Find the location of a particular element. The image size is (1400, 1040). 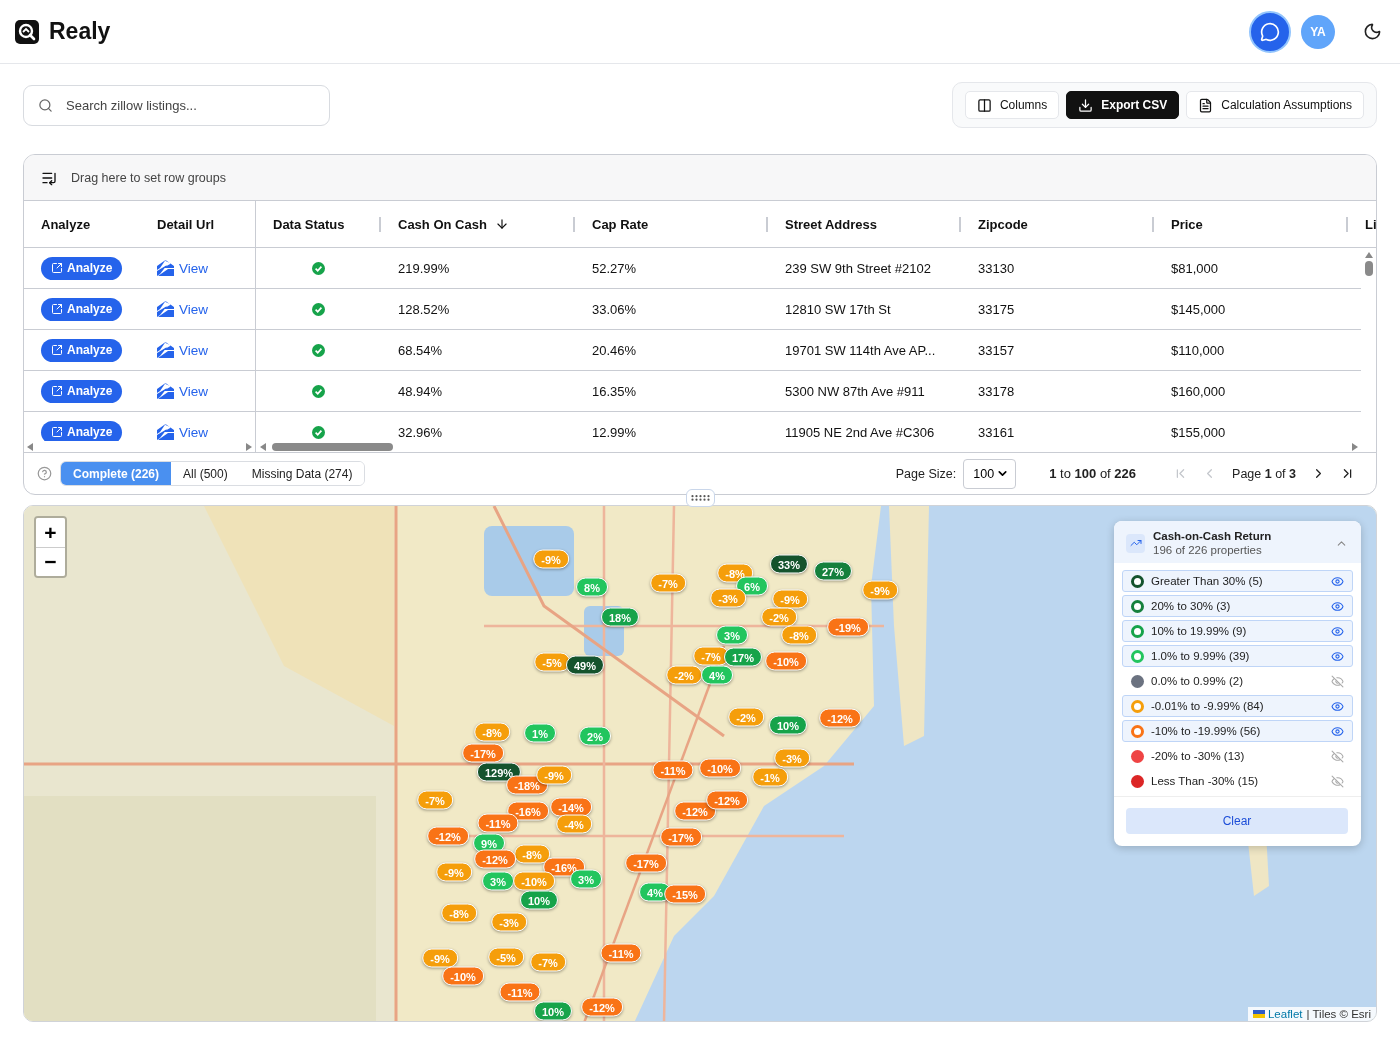

map-marker: -1% is located at coordinates (770, 777).